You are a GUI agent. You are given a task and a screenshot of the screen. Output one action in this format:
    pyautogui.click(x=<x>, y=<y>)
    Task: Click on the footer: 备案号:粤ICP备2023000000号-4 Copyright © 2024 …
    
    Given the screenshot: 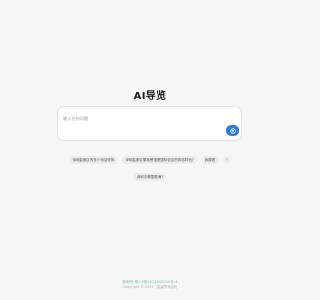 What is the action you would take?
    pyautogui.click(x=150, y=285)
    